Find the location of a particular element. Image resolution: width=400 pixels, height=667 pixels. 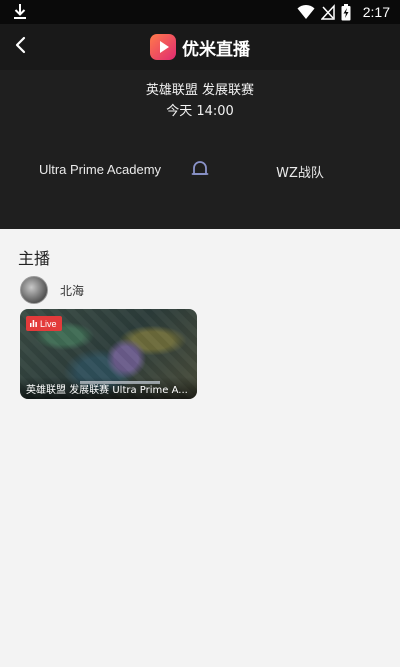

back-arrow-icon is located at coordinates (21, 45).